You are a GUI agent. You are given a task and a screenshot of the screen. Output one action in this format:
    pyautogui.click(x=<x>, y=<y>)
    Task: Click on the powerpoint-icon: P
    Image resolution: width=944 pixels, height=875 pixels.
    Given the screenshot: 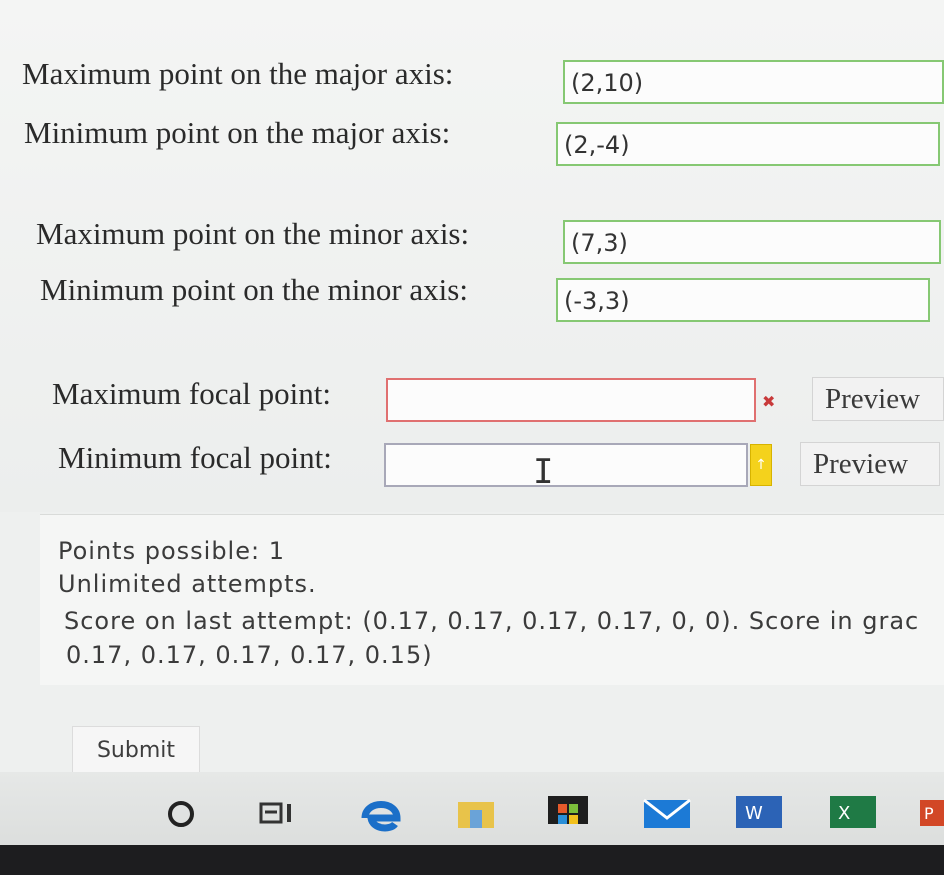 What is the action you would take?
    pyautogui.click(x=929, y=812)
    